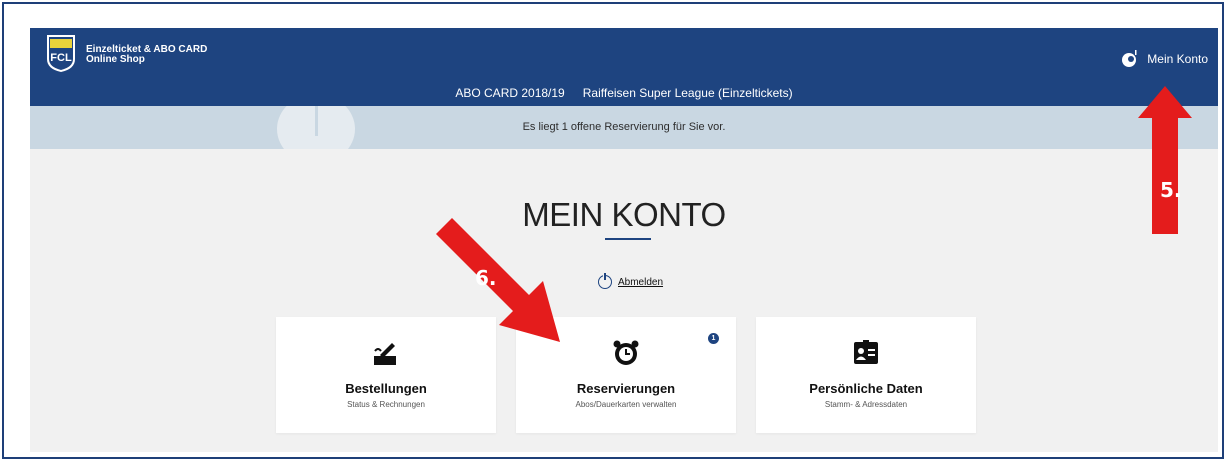 This screenshot has width=1224, height=459. Describe the element at coordinates (624, 214) in the screenshot. I see `page-title: MEIN KONTO` at that location.